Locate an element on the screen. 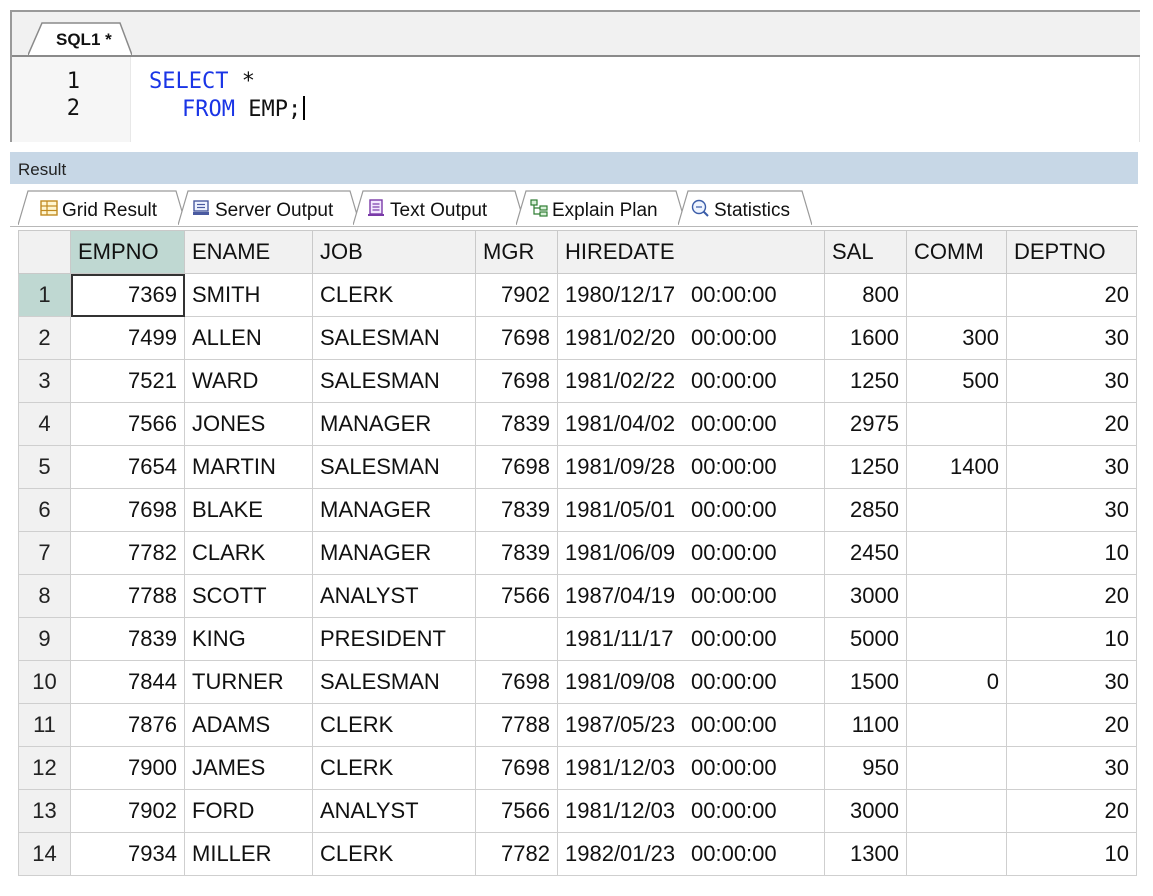 The image size is (1153, 896). tab-statistics: Statistics is located at coordinates (745, 207).